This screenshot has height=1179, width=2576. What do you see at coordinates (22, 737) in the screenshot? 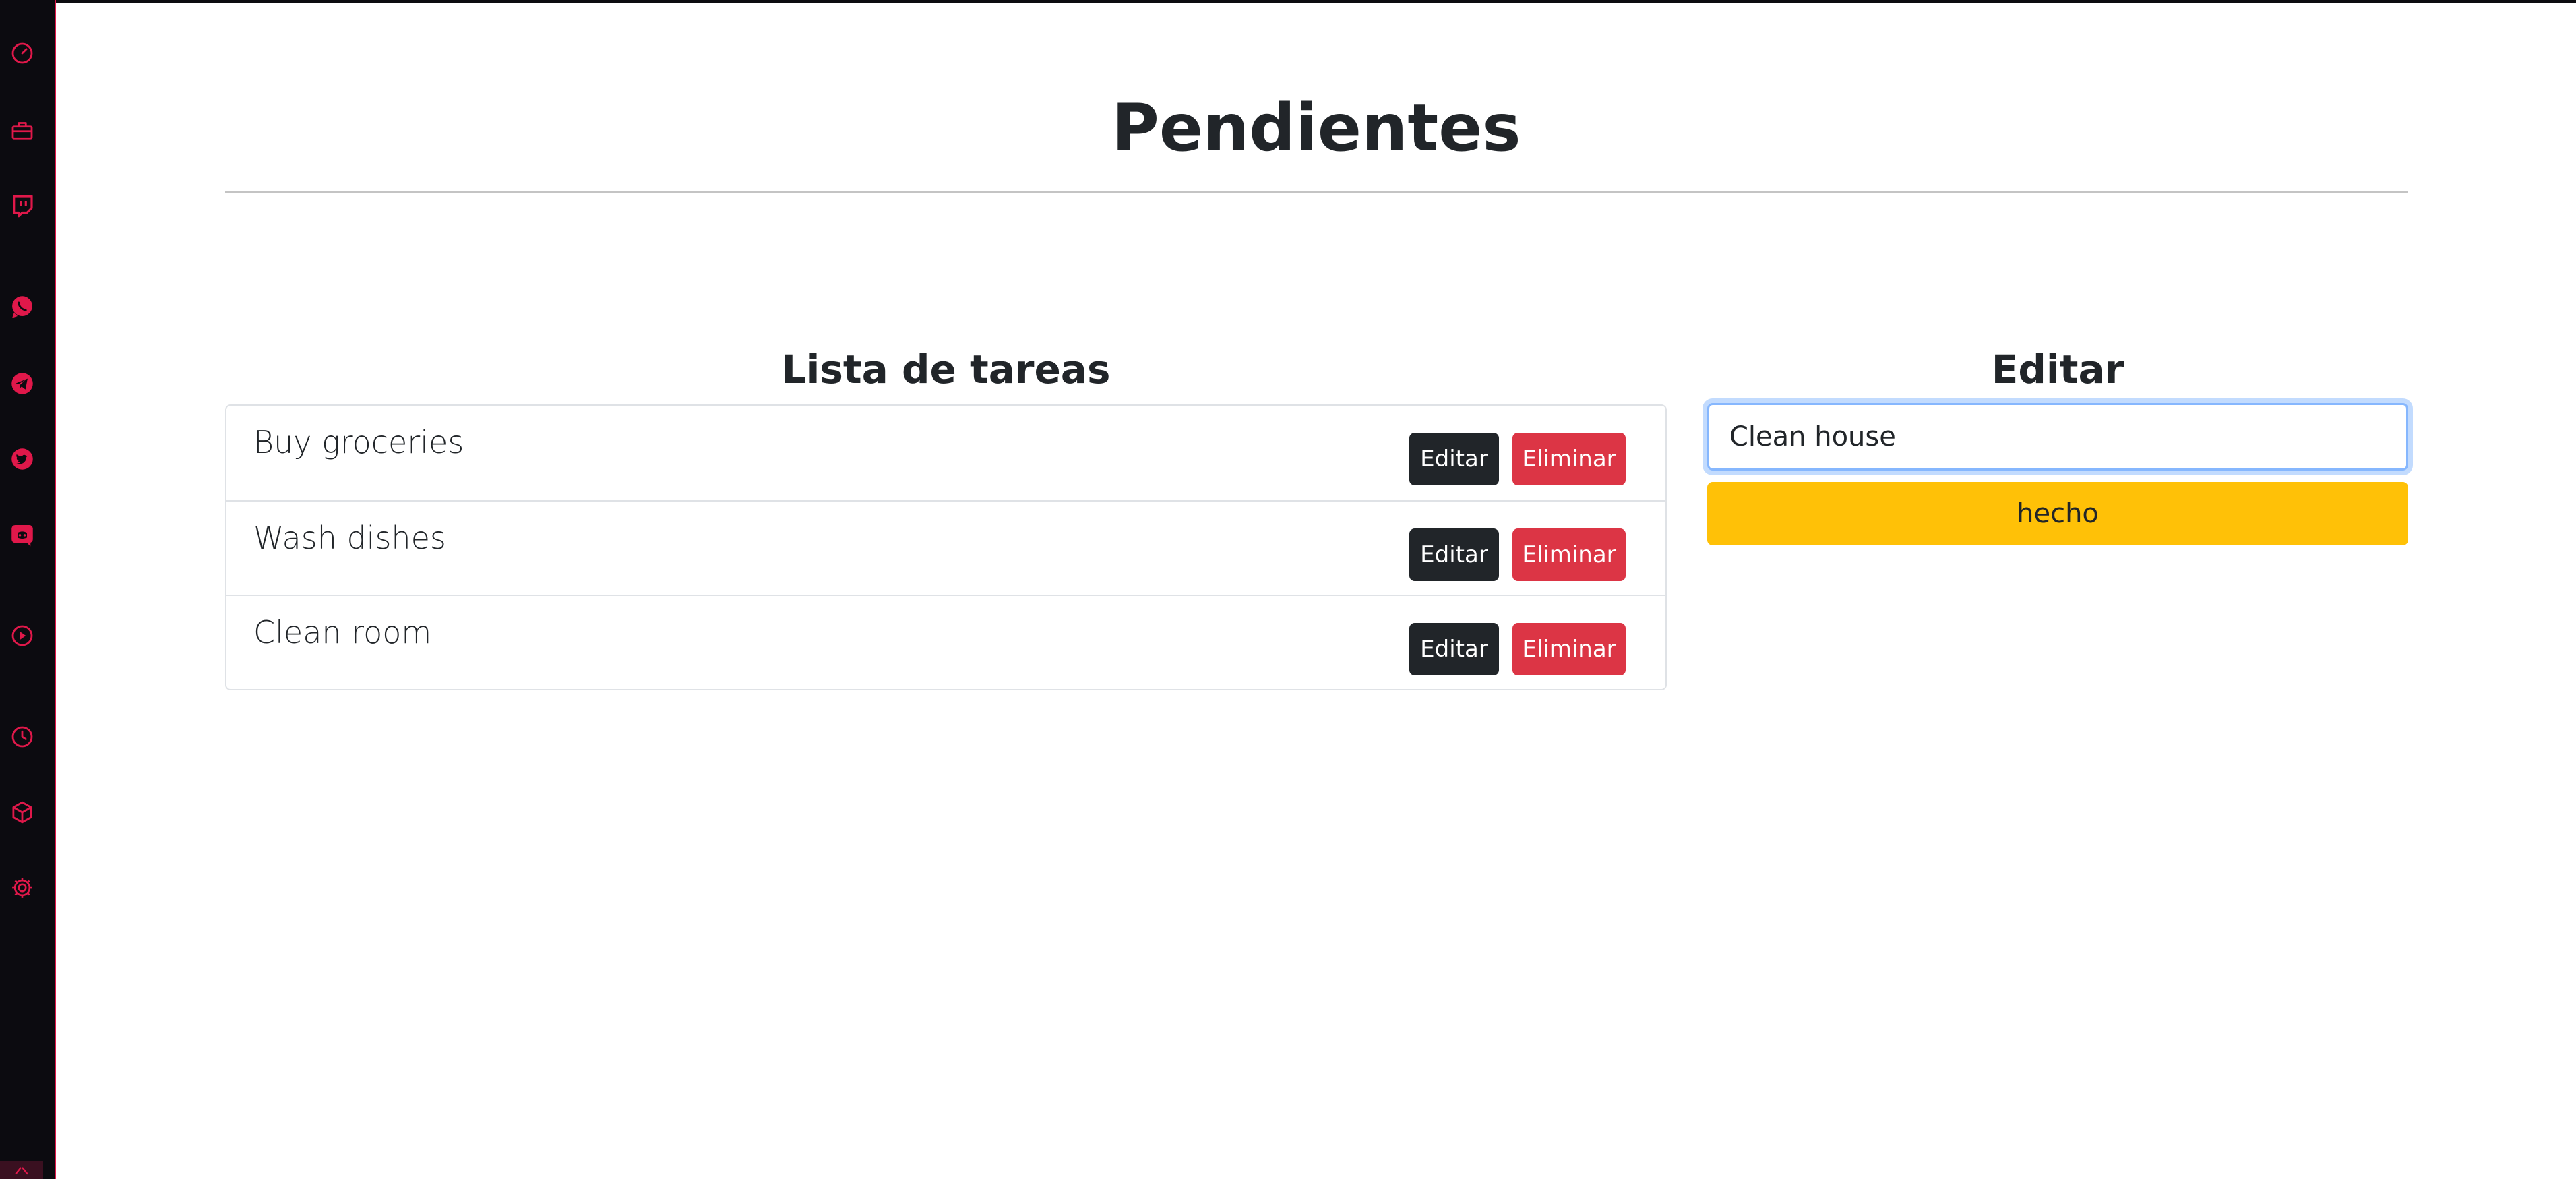
I see `clock-icon` at bounding box center [22, 737].